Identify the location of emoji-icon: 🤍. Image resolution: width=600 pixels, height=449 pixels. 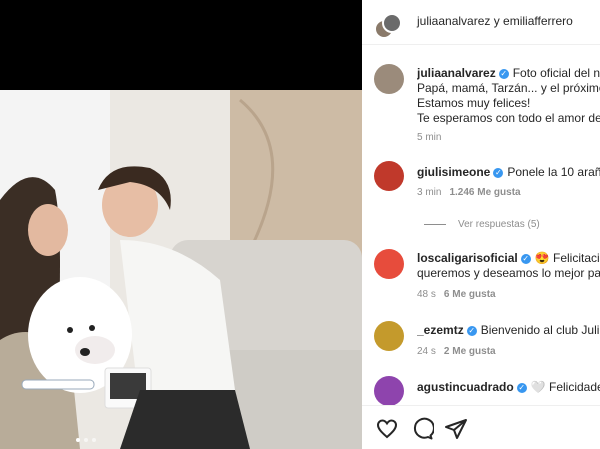
(538, 387).